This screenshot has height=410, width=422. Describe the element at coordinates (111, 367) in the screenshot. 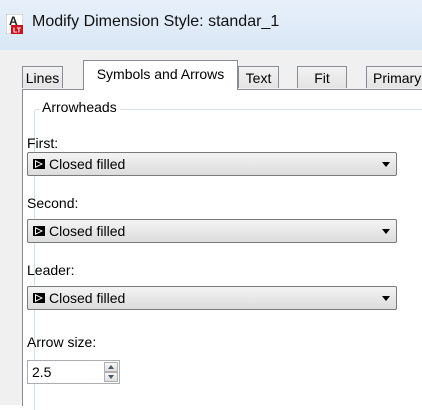

I see `spin-up-icon` at that location.